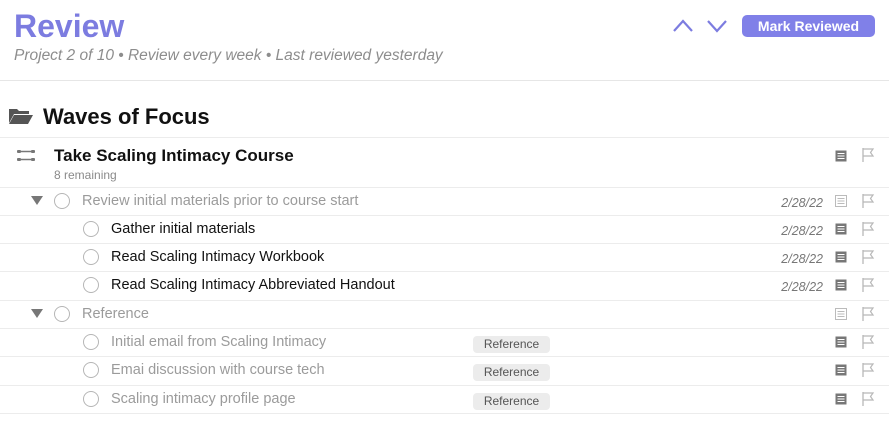  What do you see at coordinates (218, 257) in the screenshot?
I see `action-label: Read Scaling Intimacy Workbook` at bounding box center [218, 257].